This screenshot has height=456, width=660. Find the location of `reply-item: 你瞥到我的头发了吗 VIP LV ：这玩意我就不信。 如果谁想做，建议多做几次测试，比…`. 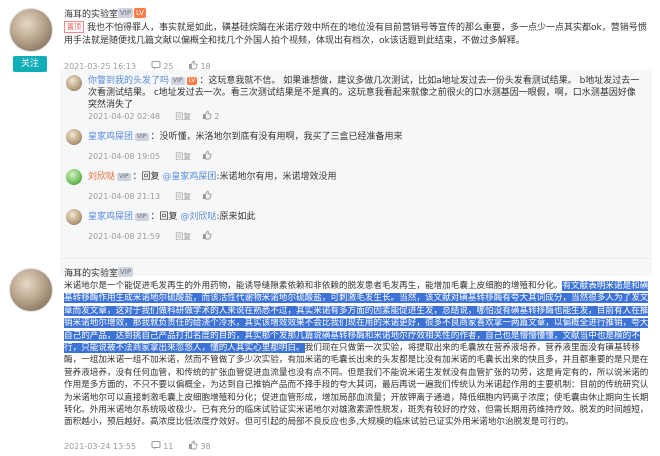

reply-item: 你瞥到我的头发了吗 VIP LV ：这玩意我就不信。 如果谁想做，建议多做几次测试，比… is located at coordinates (364, 93).